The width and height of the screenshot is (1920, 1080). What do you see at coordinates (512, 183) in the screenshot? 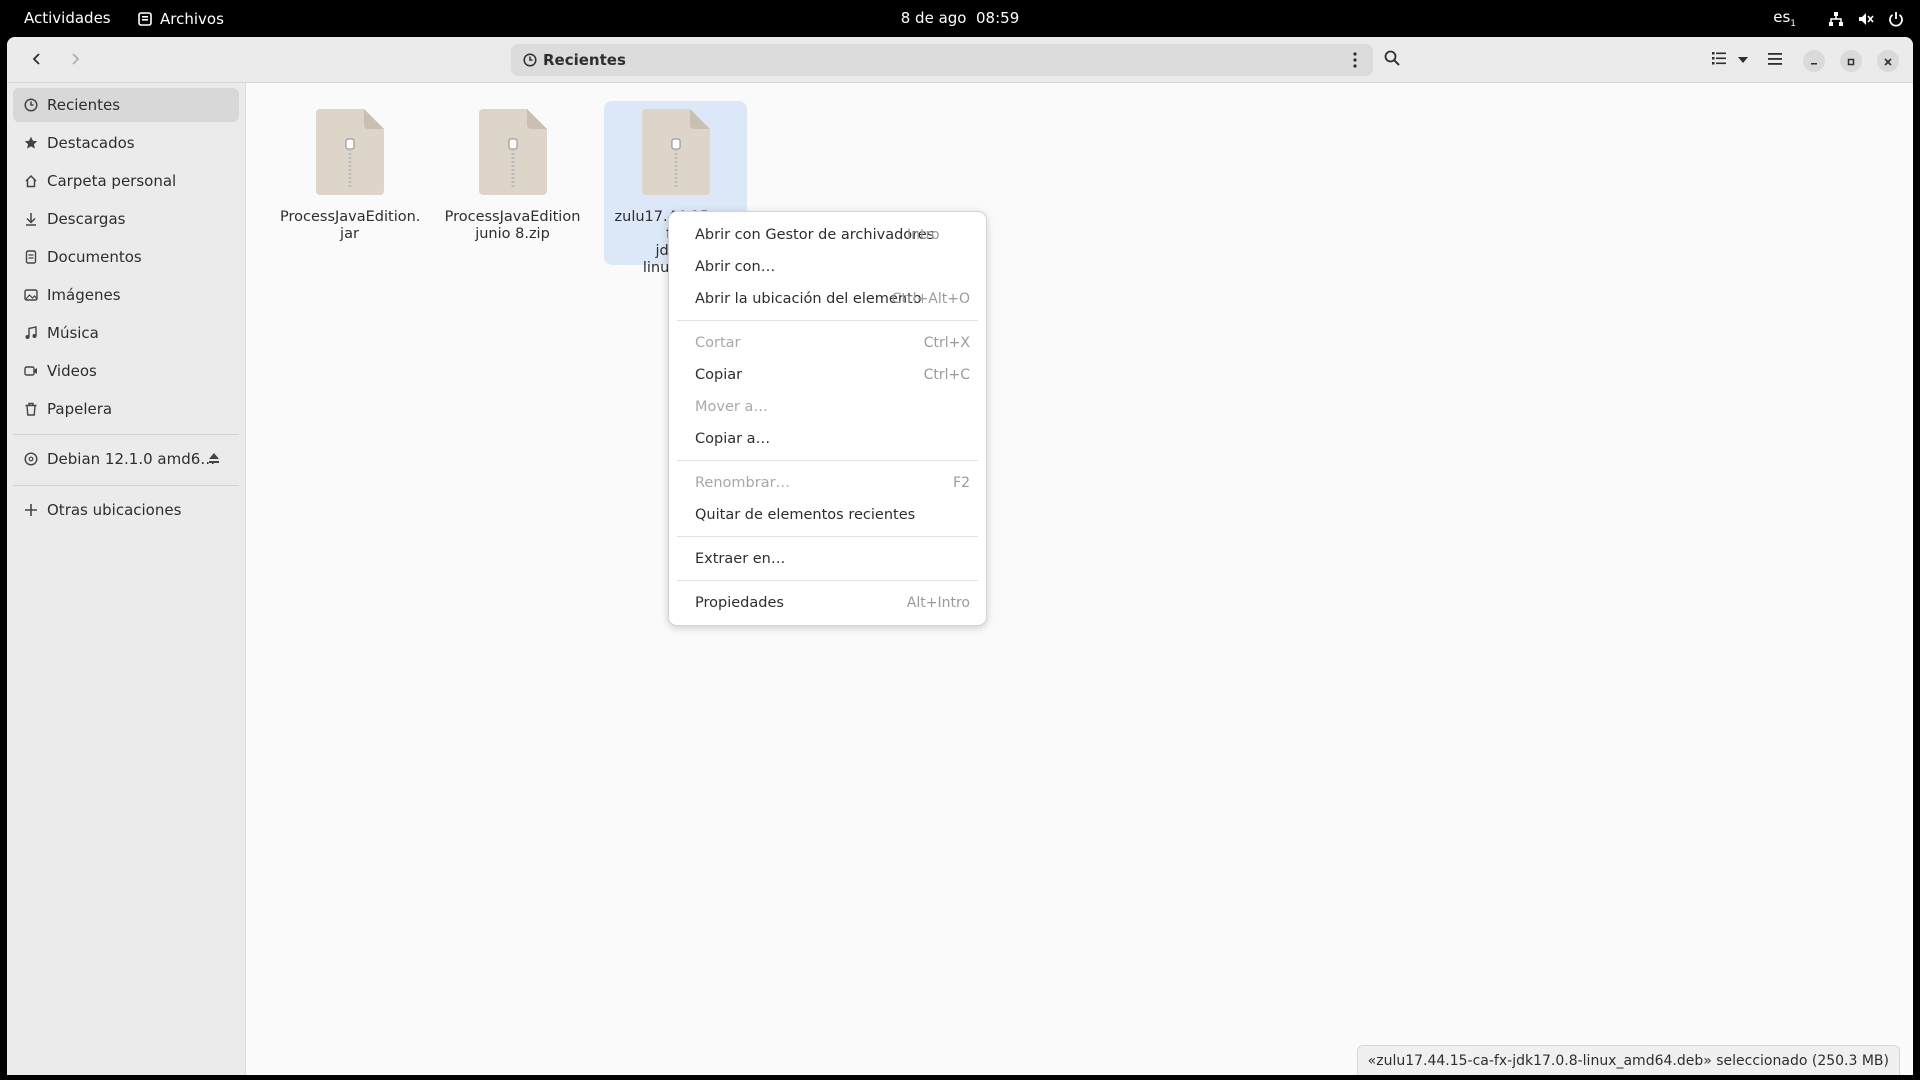
I see `file-item: ProcessJavaEdition junio 8.zip` at bounding box center [512, 183].